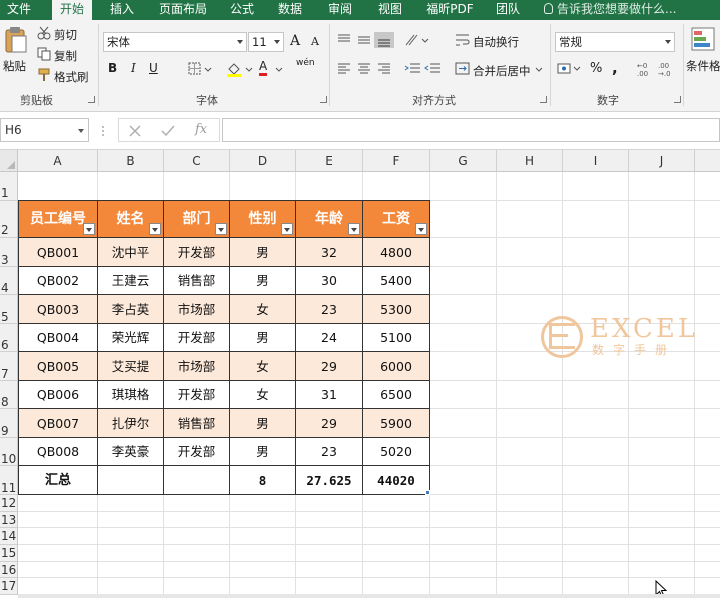 Image resolution: width=720 pixels, height=598 pixels. Describe the element at coordinates (396, 309) in the screenshot. I see `table-cell: 5300` at that location.